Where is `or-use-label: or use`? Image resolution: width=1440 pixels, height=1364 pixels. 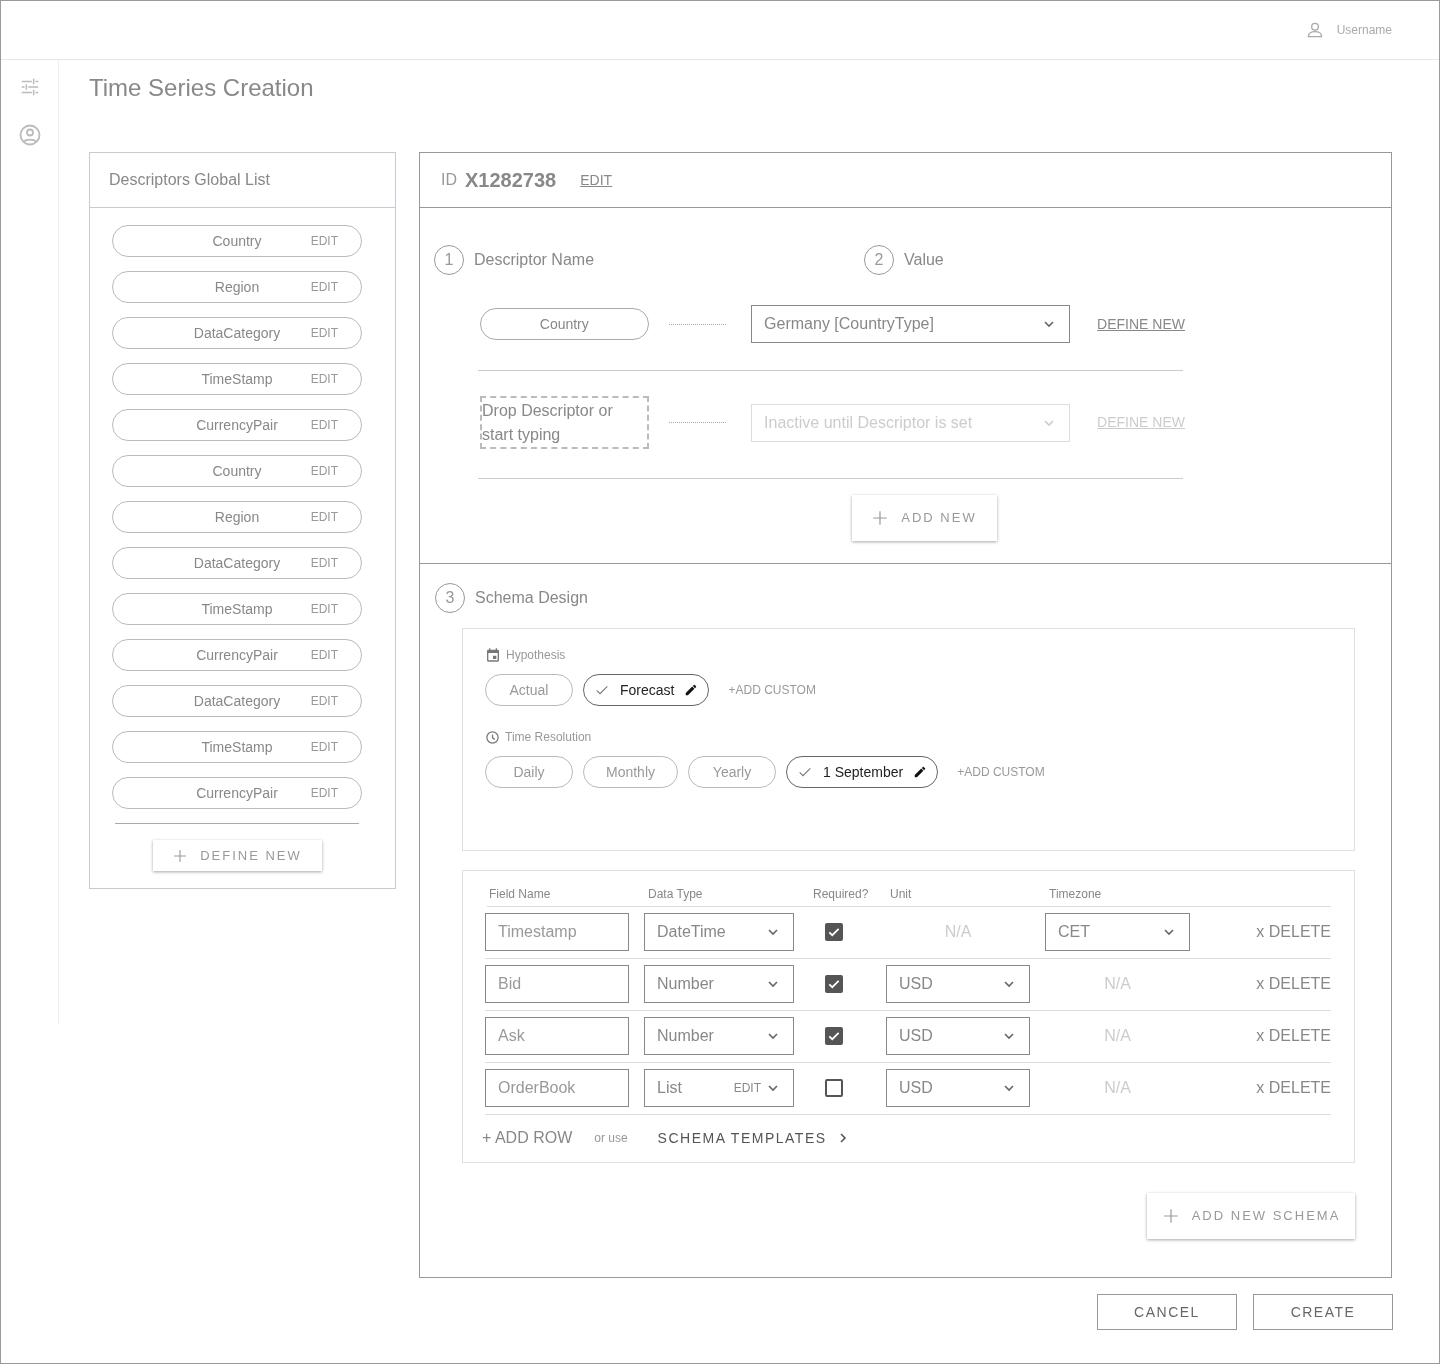
or-use-label: or use is located at coordinates (611, 1138).